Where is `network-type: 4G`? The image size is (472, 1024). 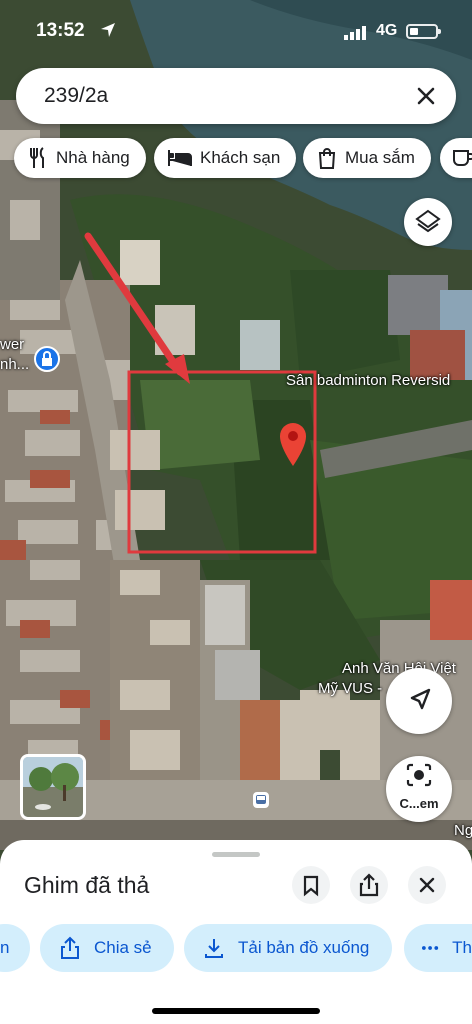 network-type: 4G is located at coordinates (387, 30).